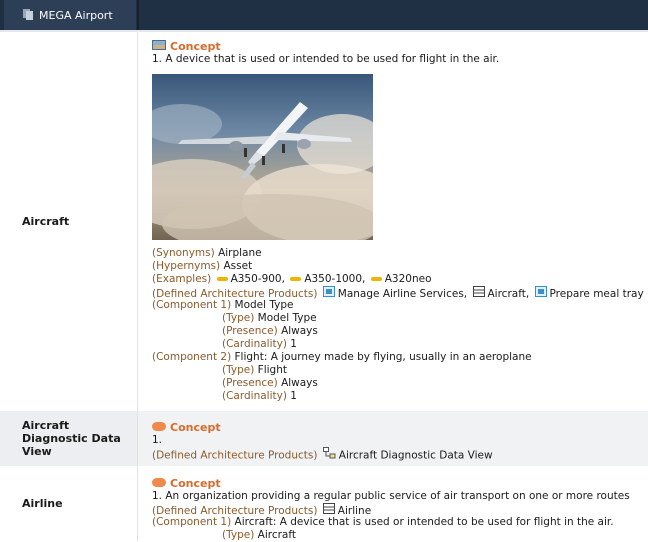  I want to click on component-2-presence: (Presence) Always, so click(270, 383).